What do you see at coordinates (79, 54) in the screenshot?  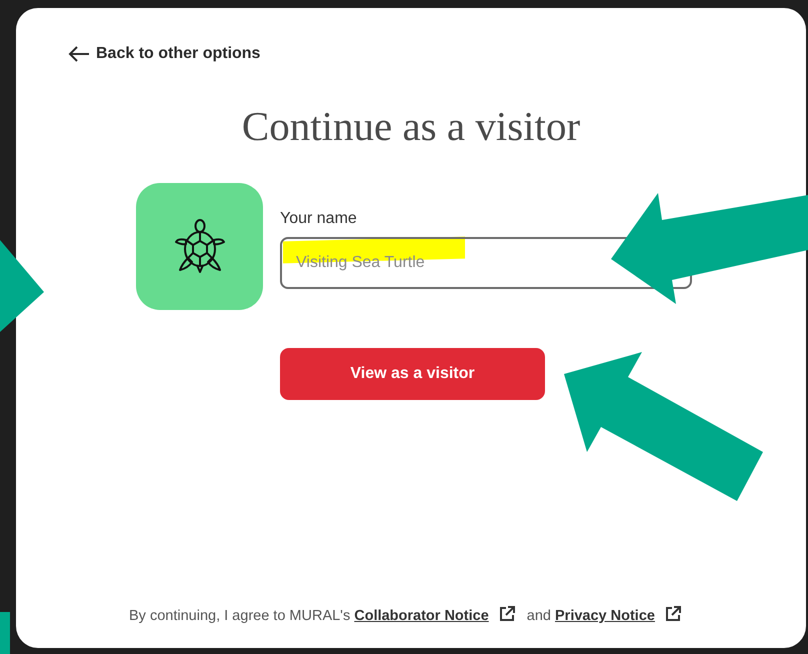 I see `back-arrow-icon` at bounding box center [79, 54].